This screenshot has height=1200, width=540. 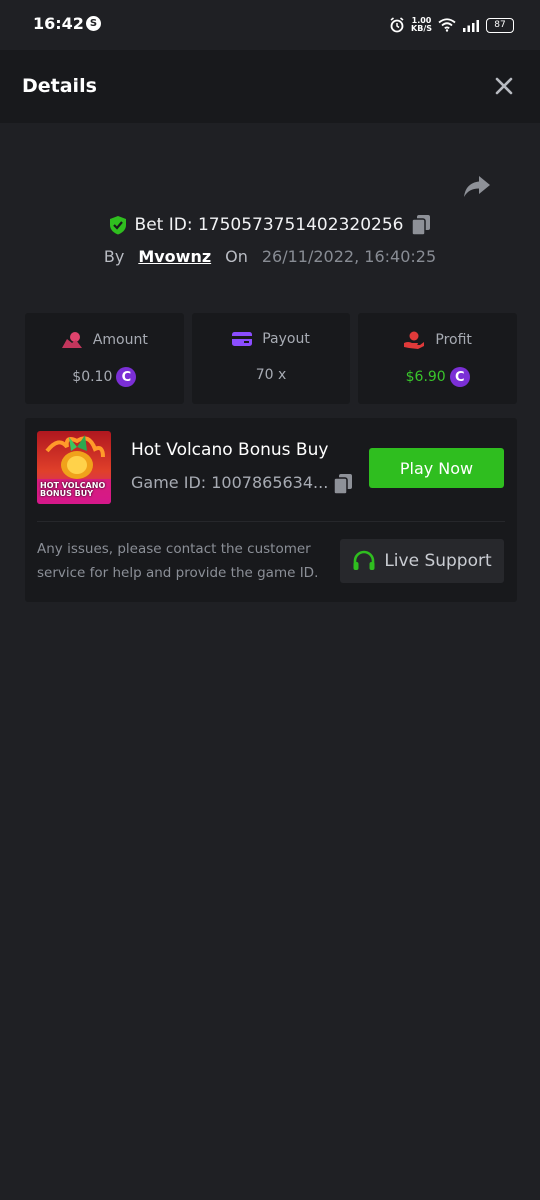 What do you see at coordinates (447, 25) in the screenshot?
I see `wifi-icon` at bounding box center [447, 25].